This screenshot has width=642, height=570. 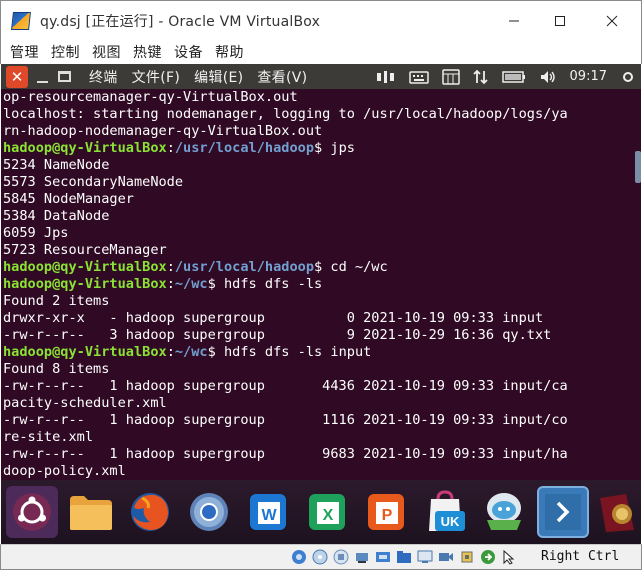 I want to click on close-button, so click(x=612, y=21).